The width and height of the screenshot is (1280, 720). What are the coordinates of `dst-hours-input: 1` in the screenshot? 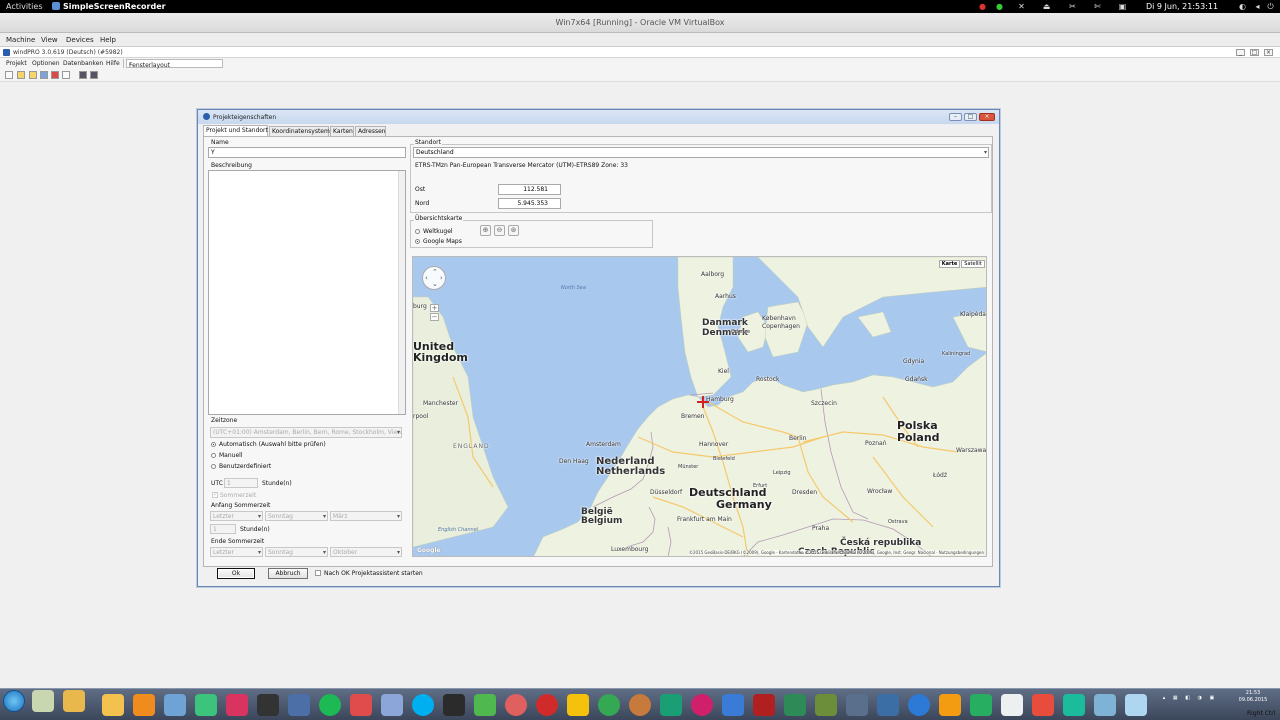 It's located at (223, 529).